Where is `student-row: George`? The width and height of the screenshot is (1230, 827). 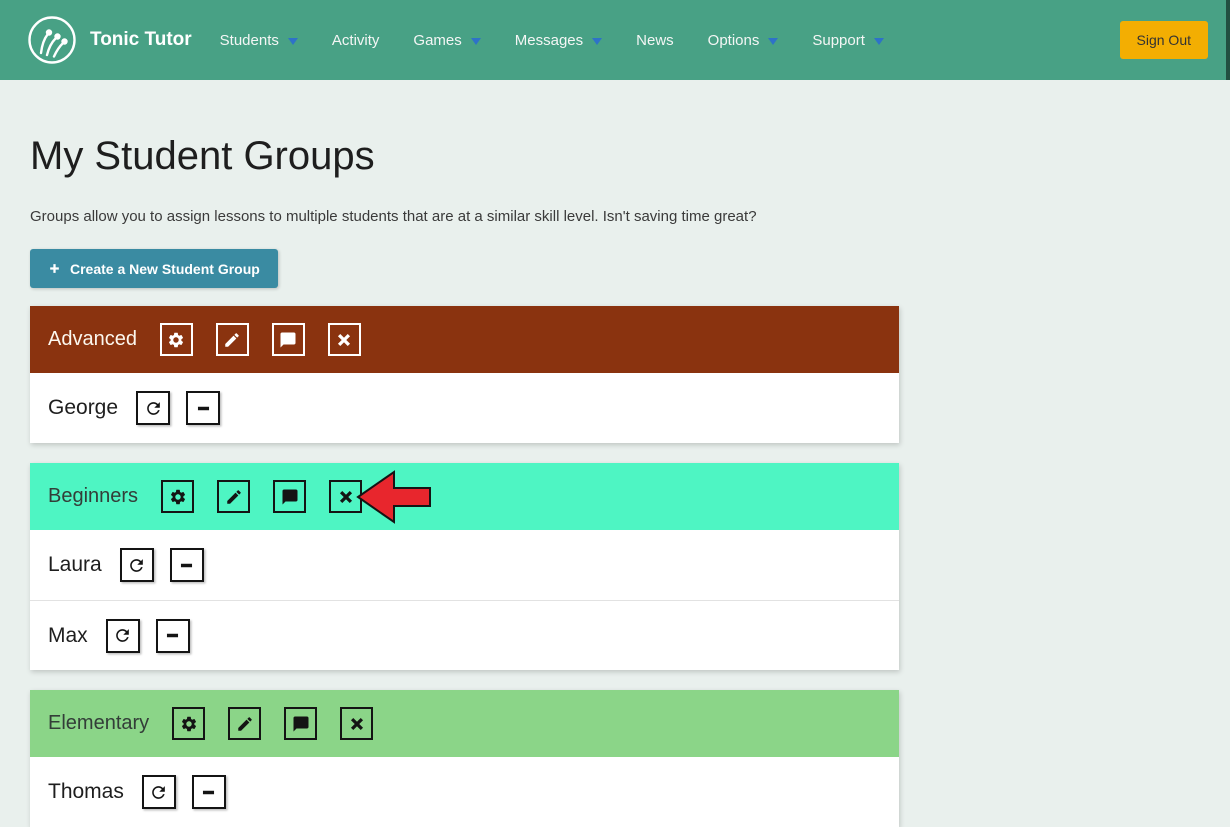
student-row: George is located at coordinates (464, 408).